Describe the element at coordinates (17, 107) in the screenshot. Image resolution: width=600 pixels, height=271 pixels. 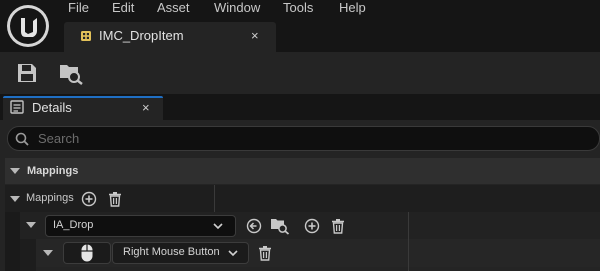
I see `details-icon` at that location.